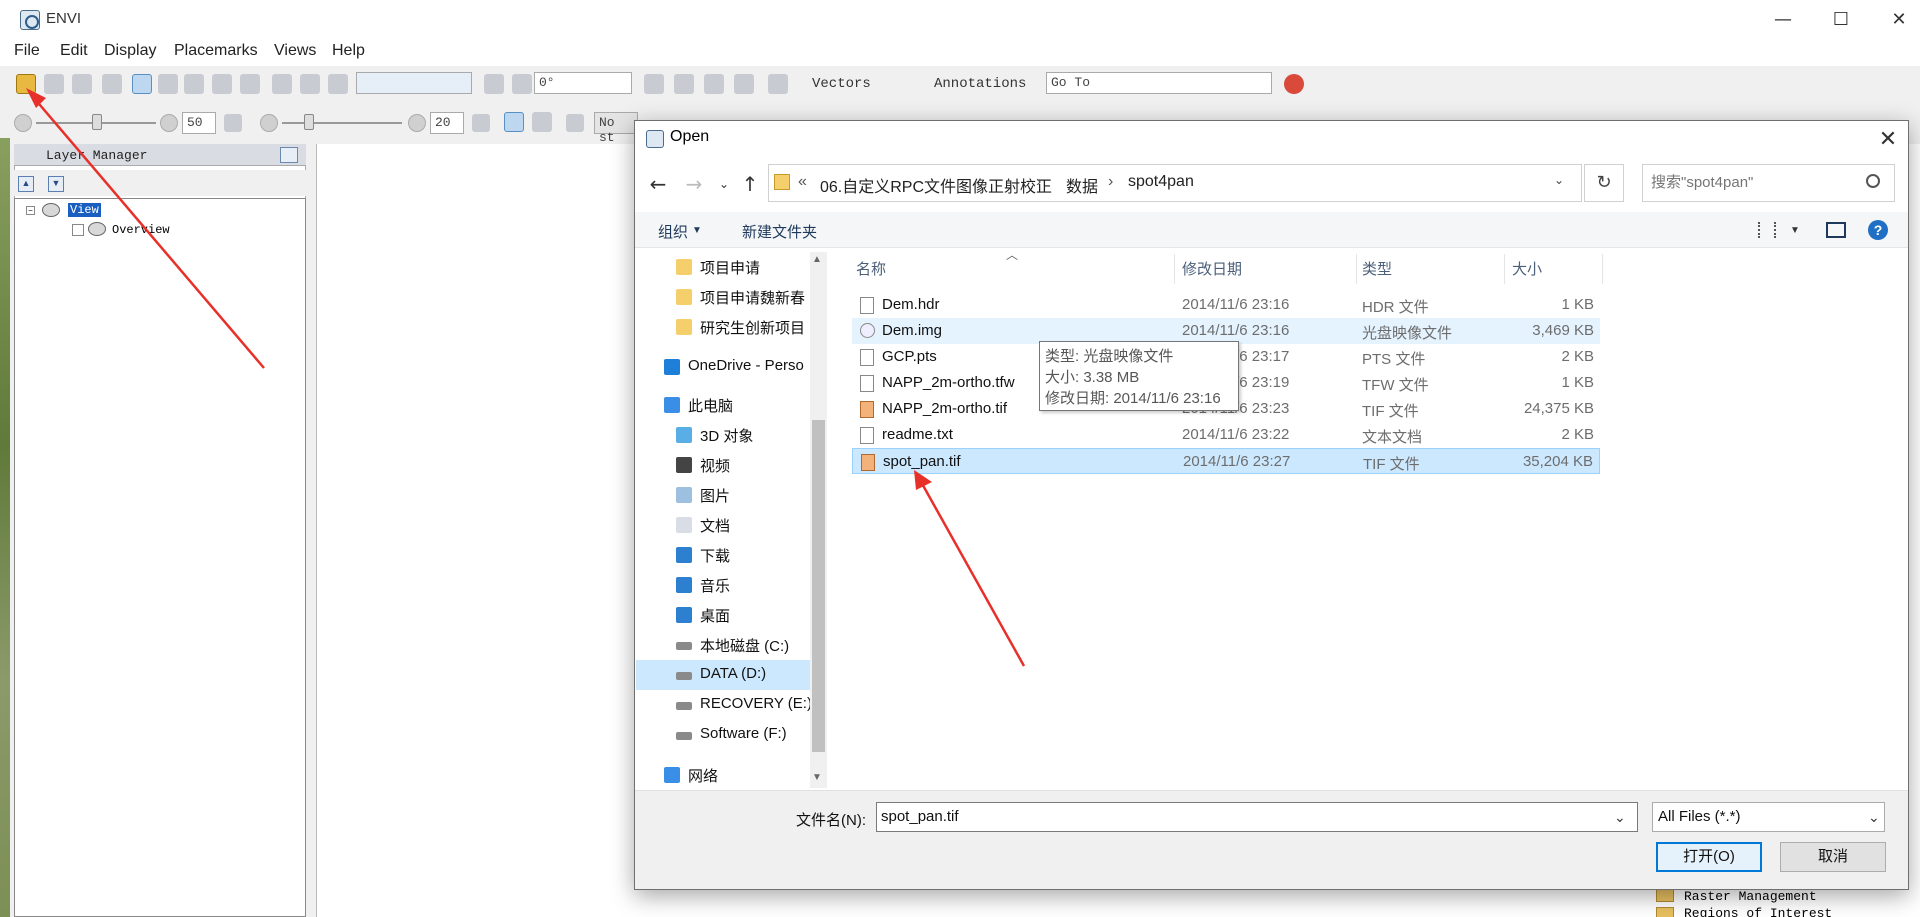 This screenshot has width=1920, height=917. Describe the element at coordinates (216, 51) in the screenshot. I see `menu-placemarks: Placemarks` at that location.